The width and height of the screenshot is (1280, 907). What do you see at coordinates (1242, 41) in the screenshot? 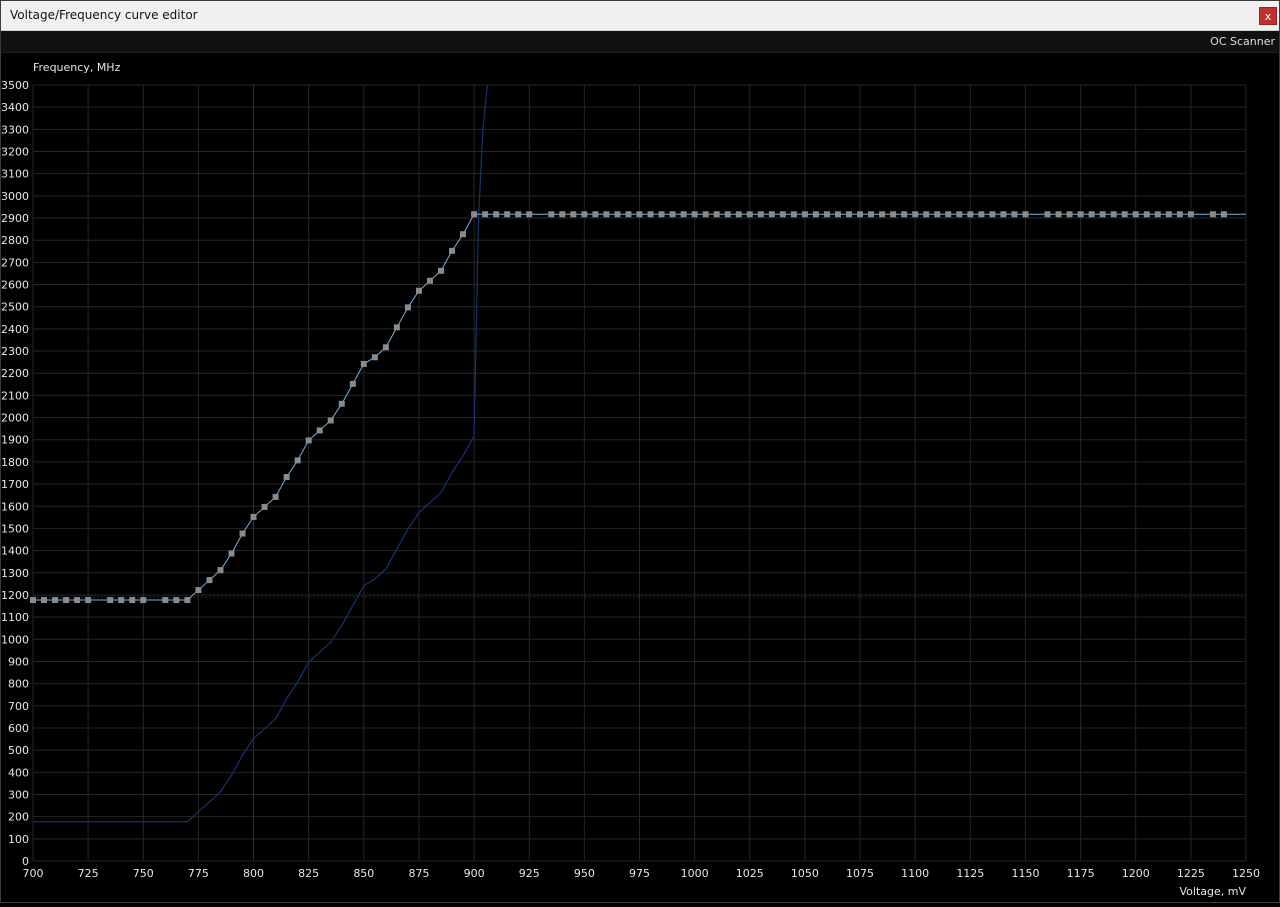
I see `oc-scanner-button: OC Scanner` at bounding box center [1242, 41].